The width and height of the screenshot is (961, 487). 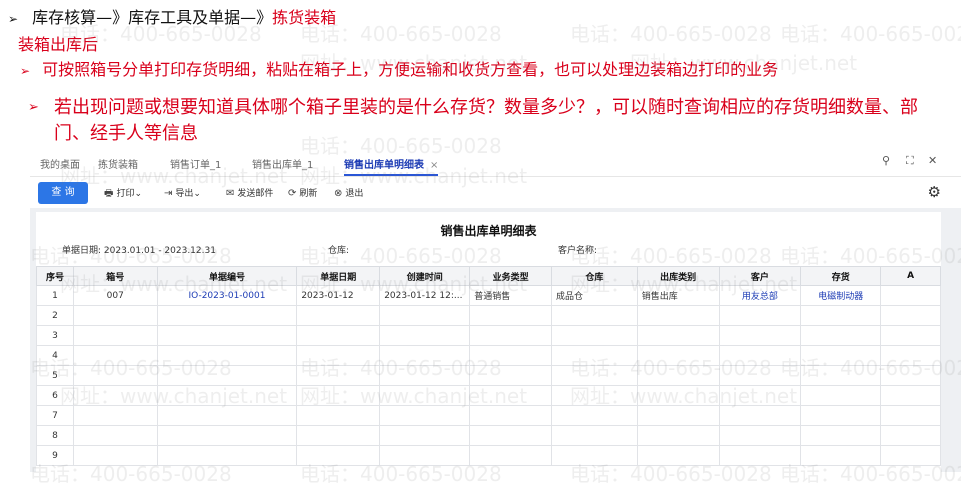 I want to click on close-window-icon: ✕, so click(x=932, y=160).